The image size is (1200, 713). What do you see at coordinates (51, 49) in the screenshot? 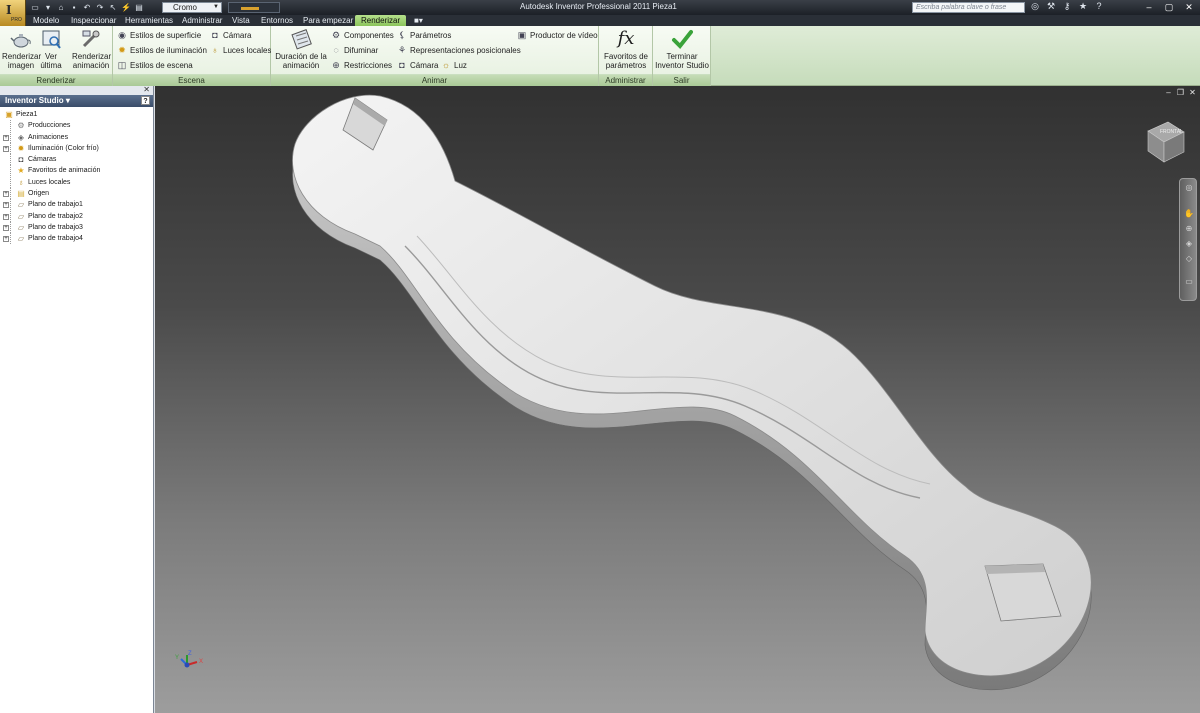
I see `view-last-button: Ver última` at bounding box center [51, 49].